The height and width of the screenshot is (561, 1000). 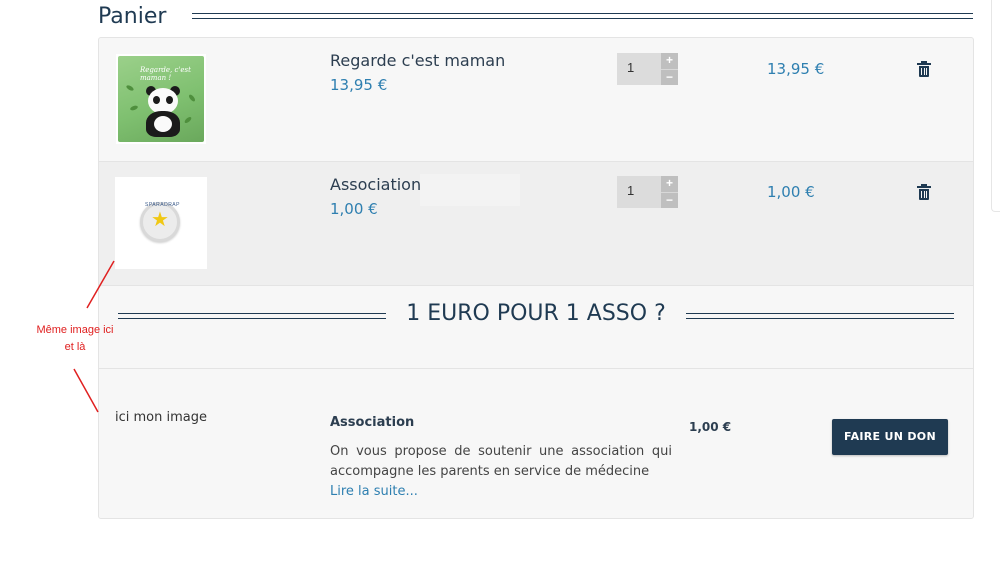 What do you see at coordinates (890, 437) in the screenshot?
I see `donate-button: FAIRE UN DON` at bounding box center [890, 437].